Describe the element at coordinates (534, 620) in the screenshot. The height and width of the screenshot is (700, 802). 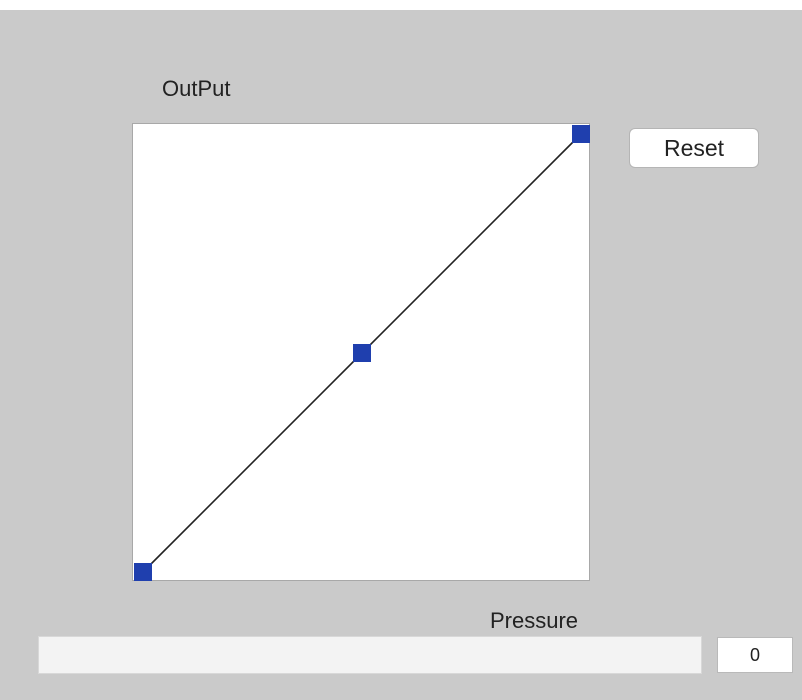
I see `pressure-label: Pressure` at that location.